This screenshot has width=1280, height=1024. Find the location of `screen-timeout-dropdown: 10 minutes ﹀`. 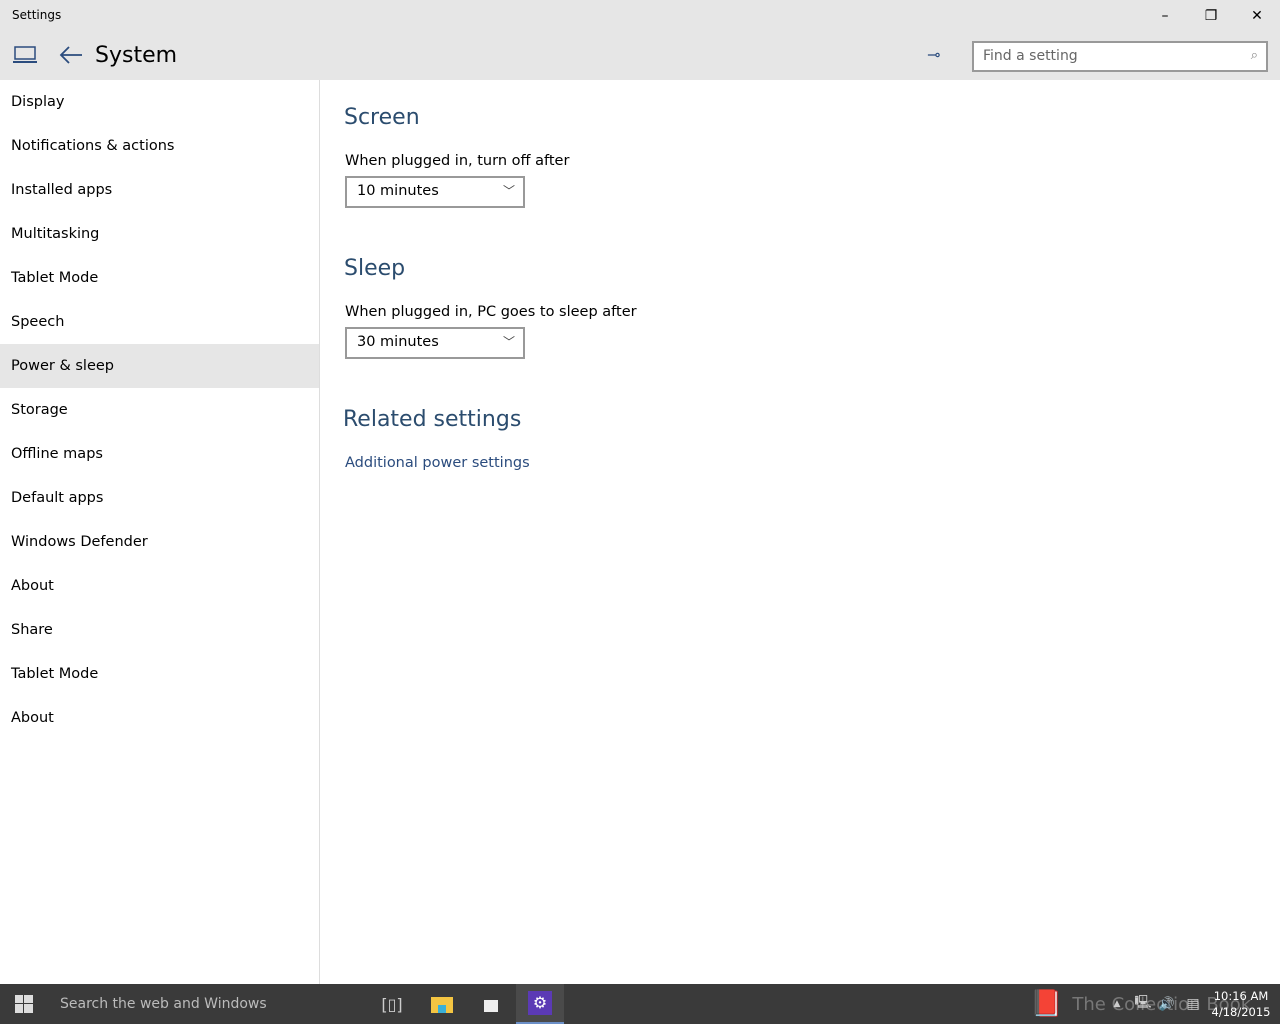

screen-timeout-dropdown: 10 minutes ﹀ is located at coordinates (435, 192).